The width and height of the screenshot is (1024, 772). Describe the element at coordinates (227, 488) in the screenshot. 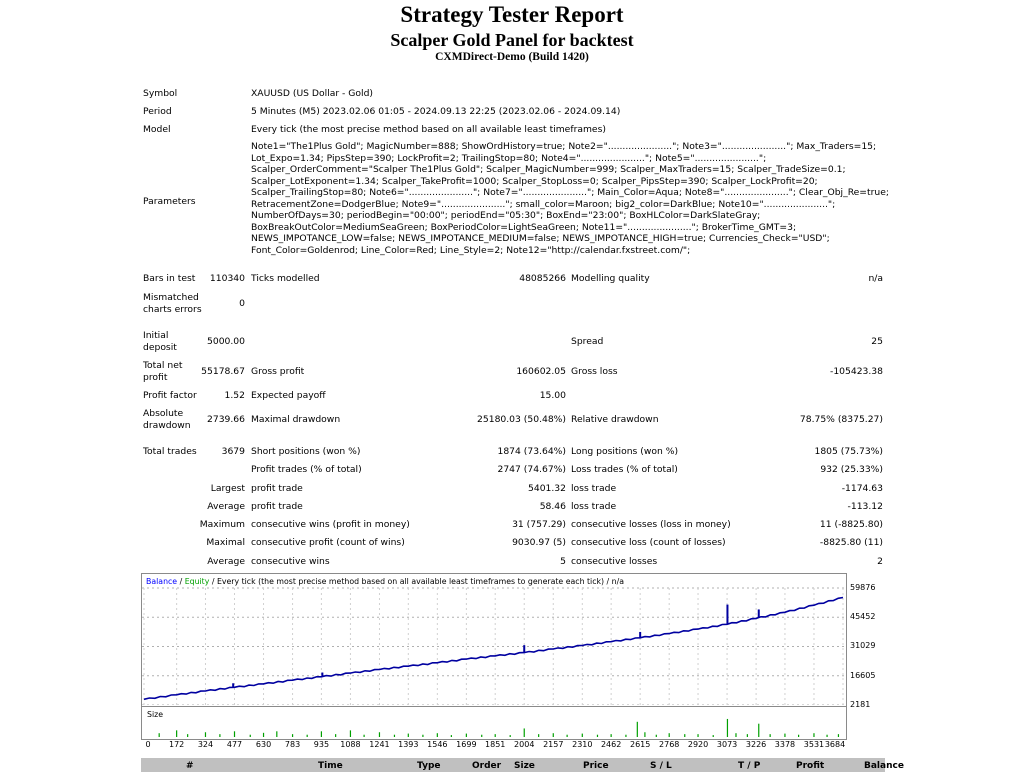

I see `largest-label: Largest` at that location.